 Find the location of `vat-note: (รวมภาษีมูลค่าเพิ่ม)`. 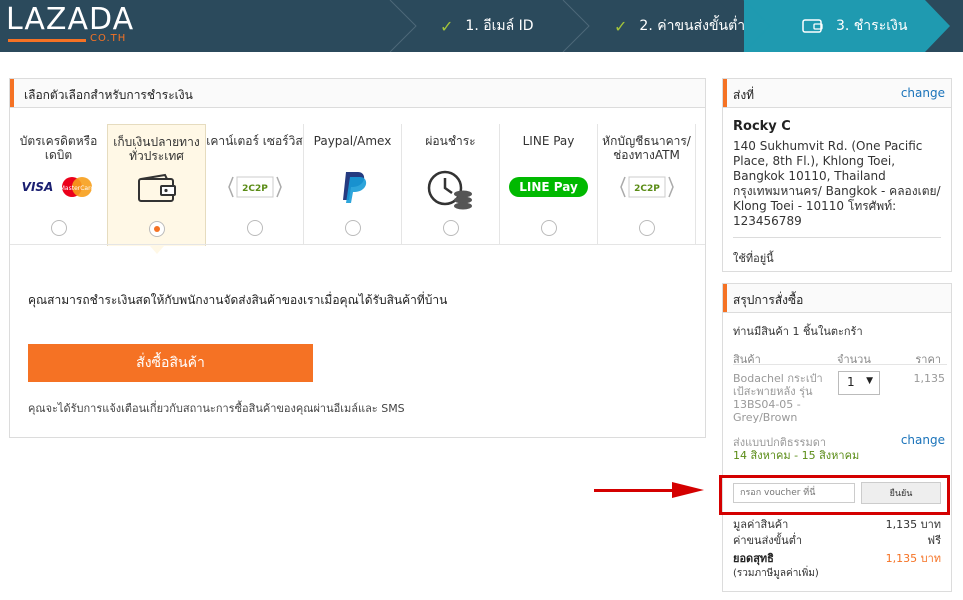

vat-note: (รวมภาษีมูลค่าเพิ่ม) is located at coordinates (776, 573).